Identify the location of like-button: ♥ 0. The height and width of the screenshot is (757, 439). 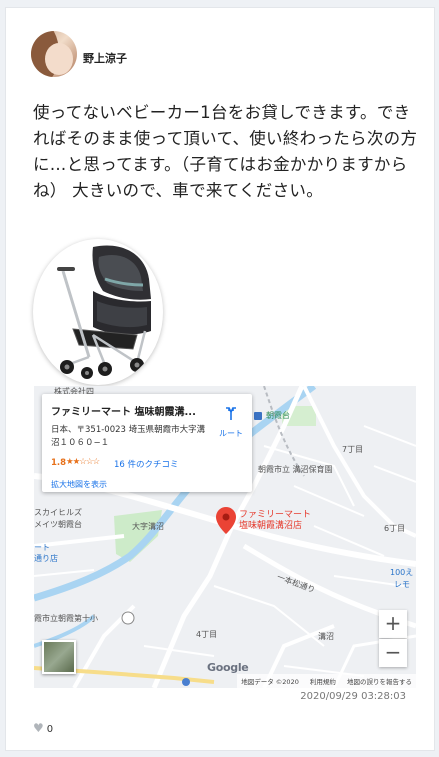
(43, 728).